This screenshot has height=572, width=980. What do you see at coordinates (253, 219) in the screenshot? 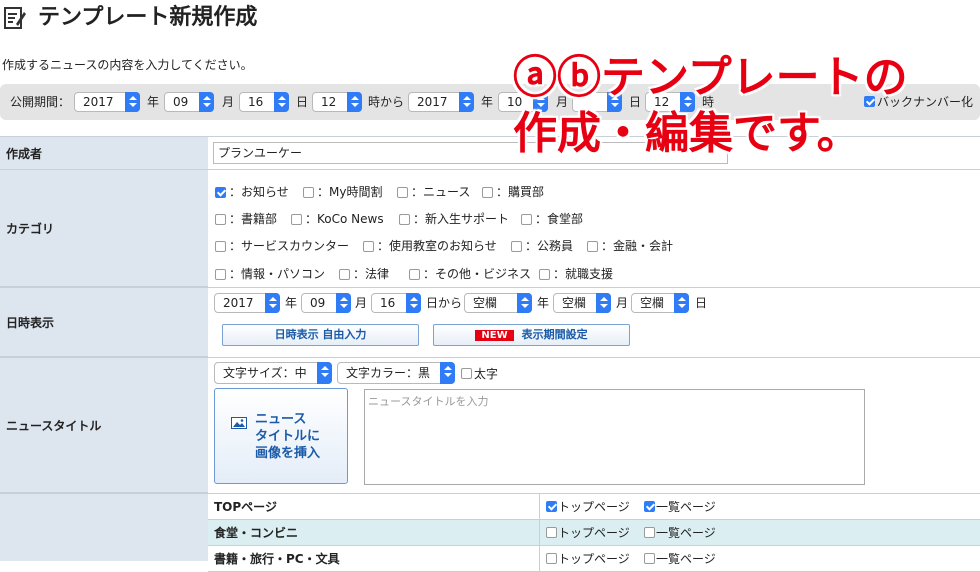
I see `category-item-label: ：書籍部` at bounding box center [253, 219].